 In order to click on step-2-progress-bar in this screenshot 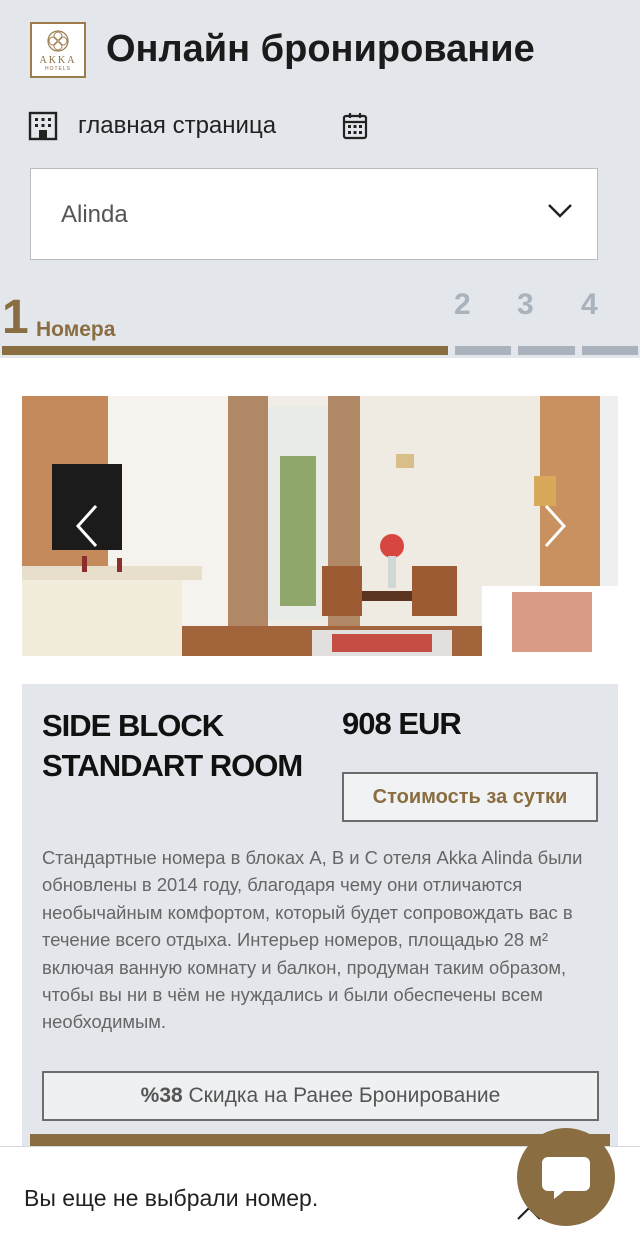, I will do `click(483, 350)`.